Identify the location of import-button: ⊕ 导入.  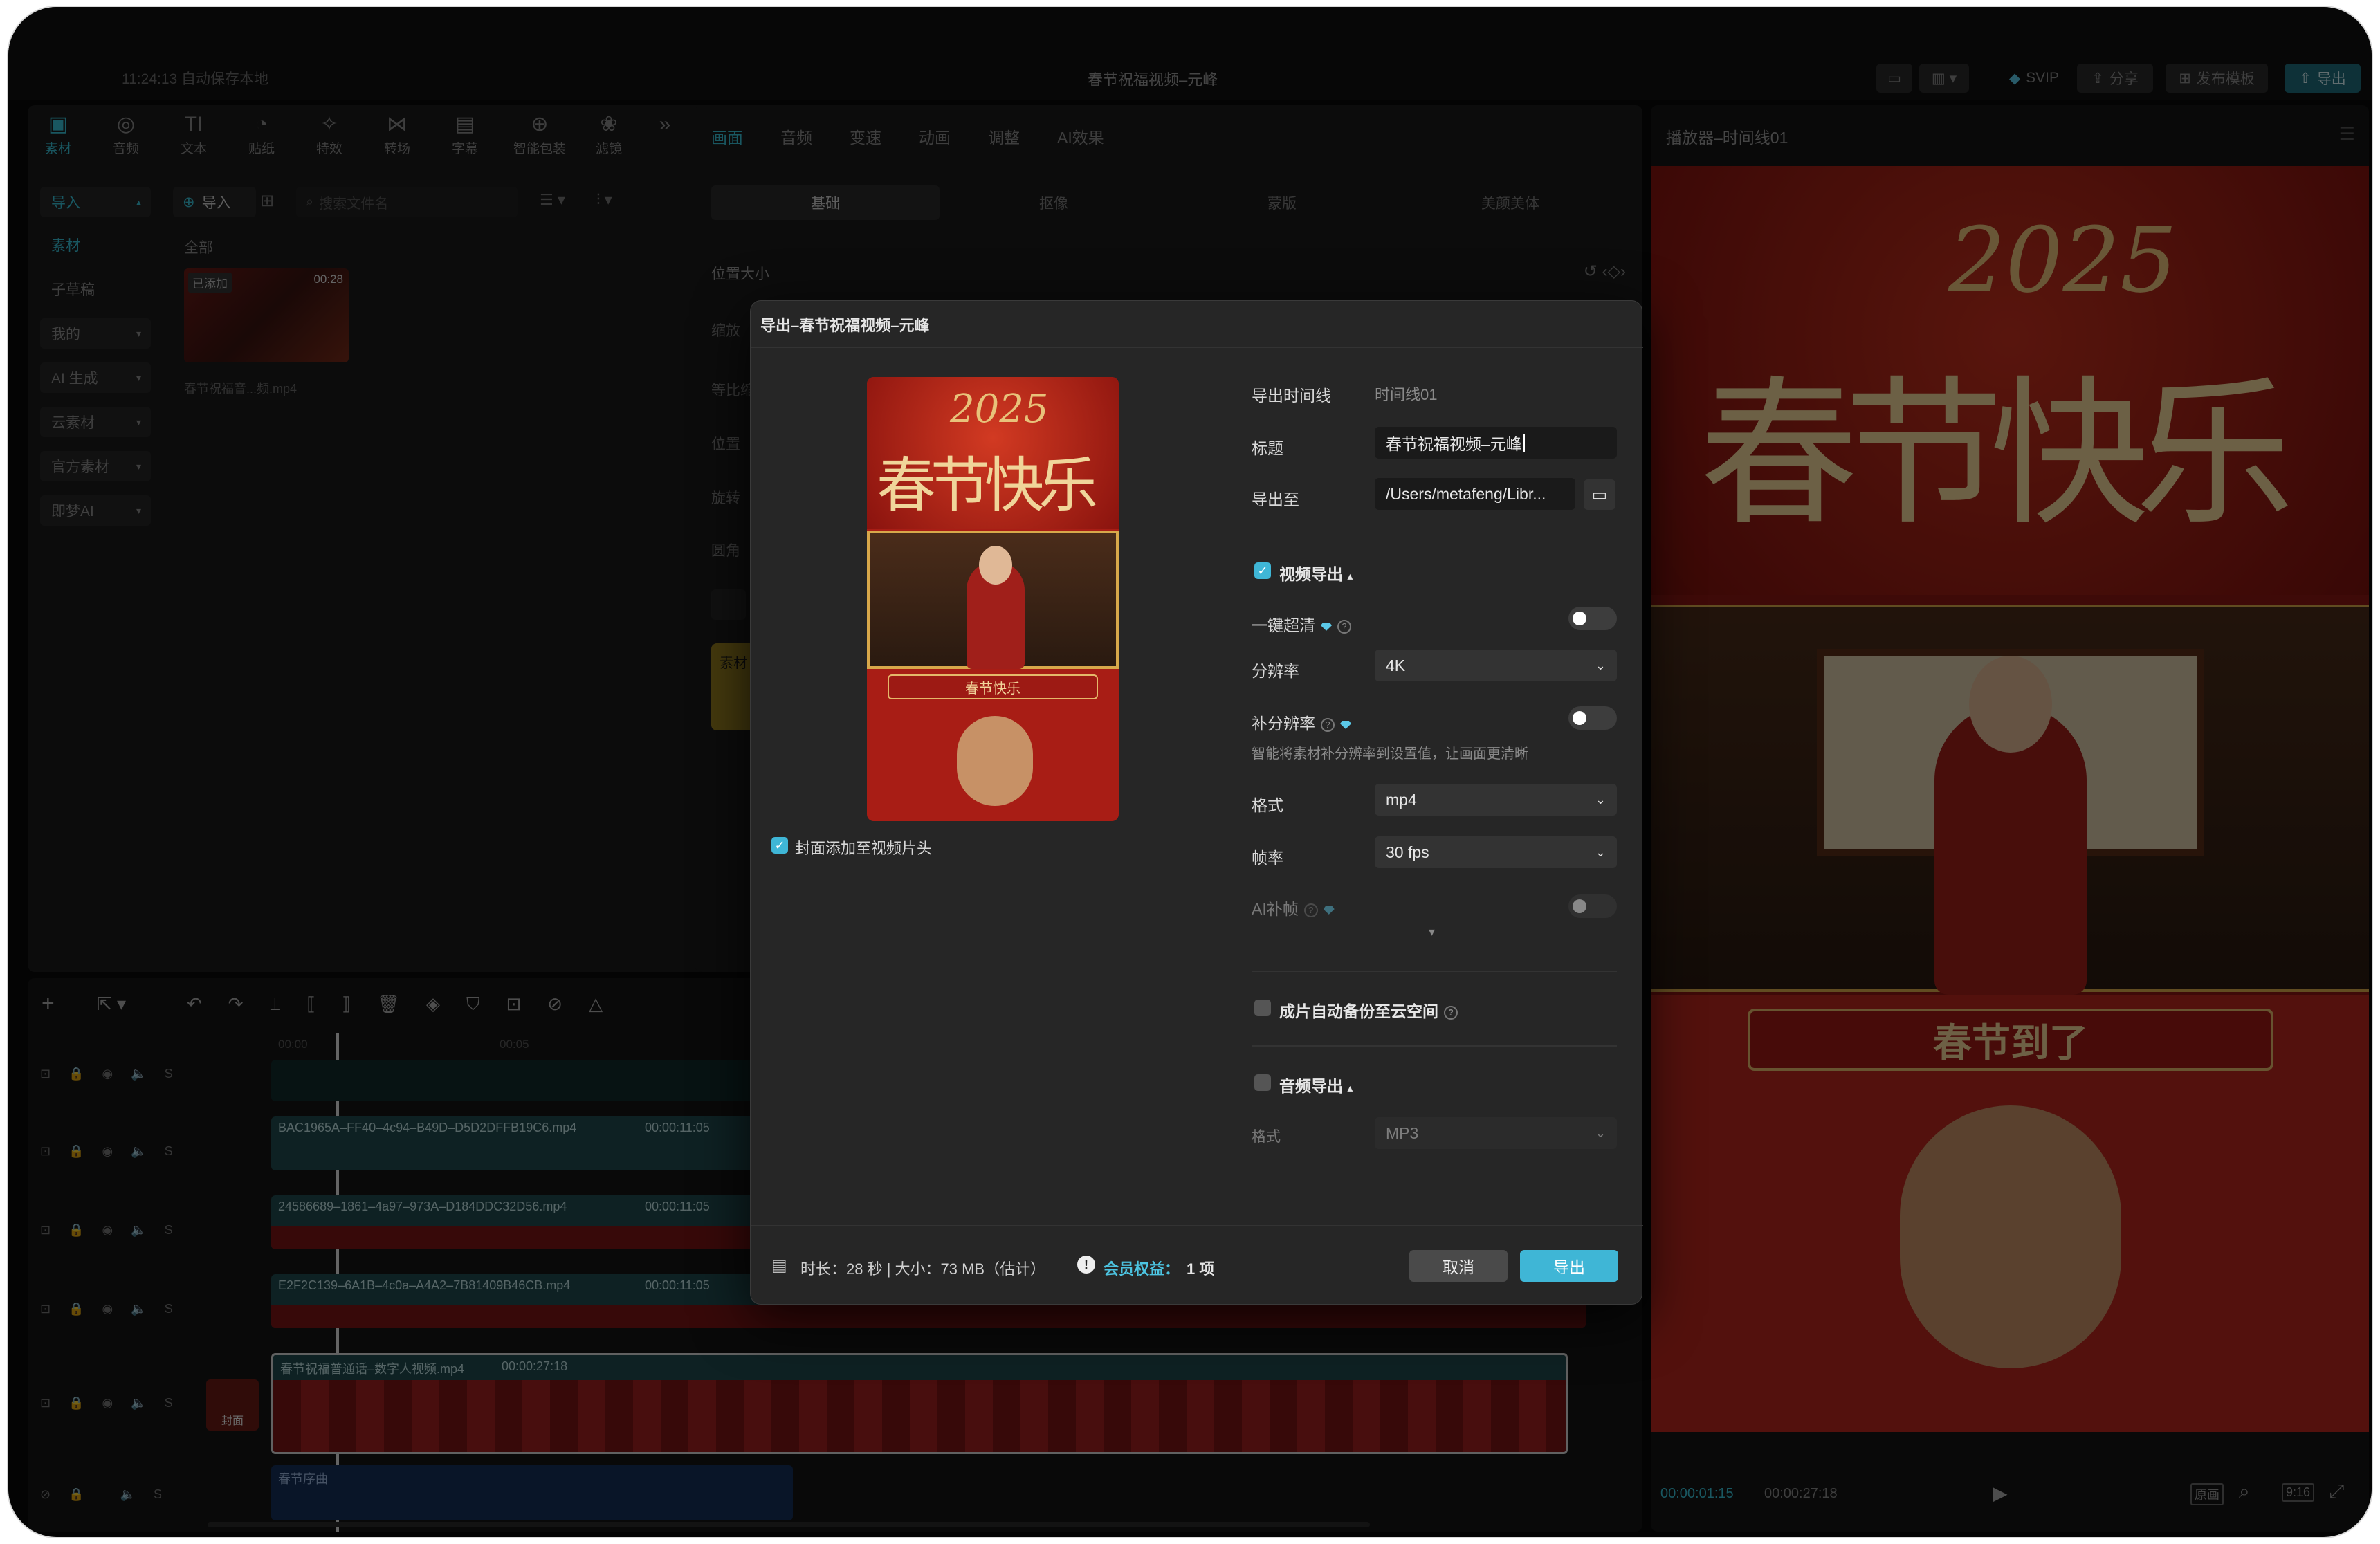
(214, 202).